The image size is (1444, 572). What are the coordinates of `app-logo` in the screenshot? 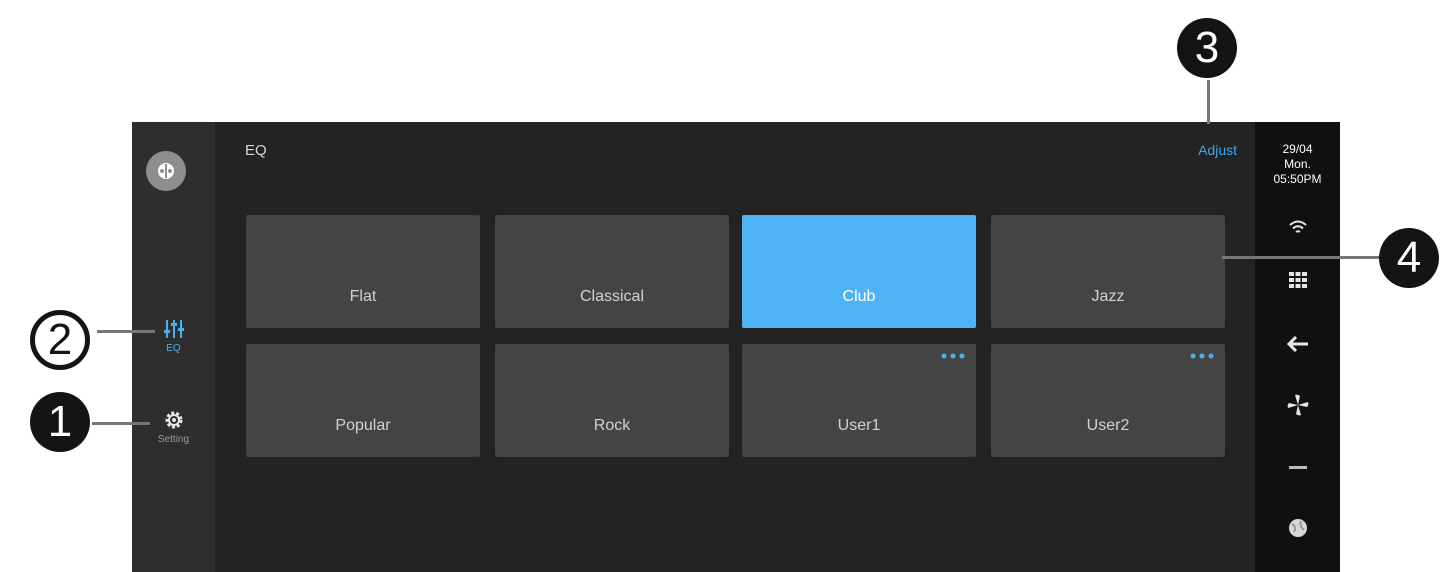 It's located at (166, 171).